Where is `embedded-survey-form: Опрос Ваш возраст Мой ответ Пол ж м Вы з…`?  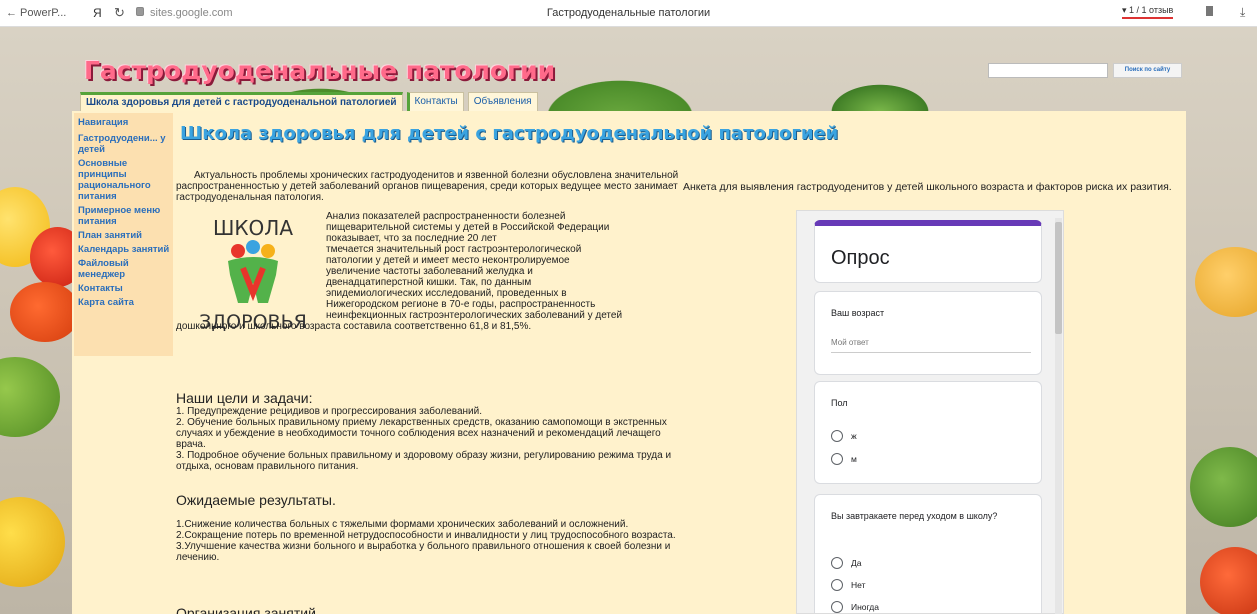 embedded-survey-form: Опрос Ваш возраст Мой ответ Пол ж м Вы з… is located at coordinates (930, 412).